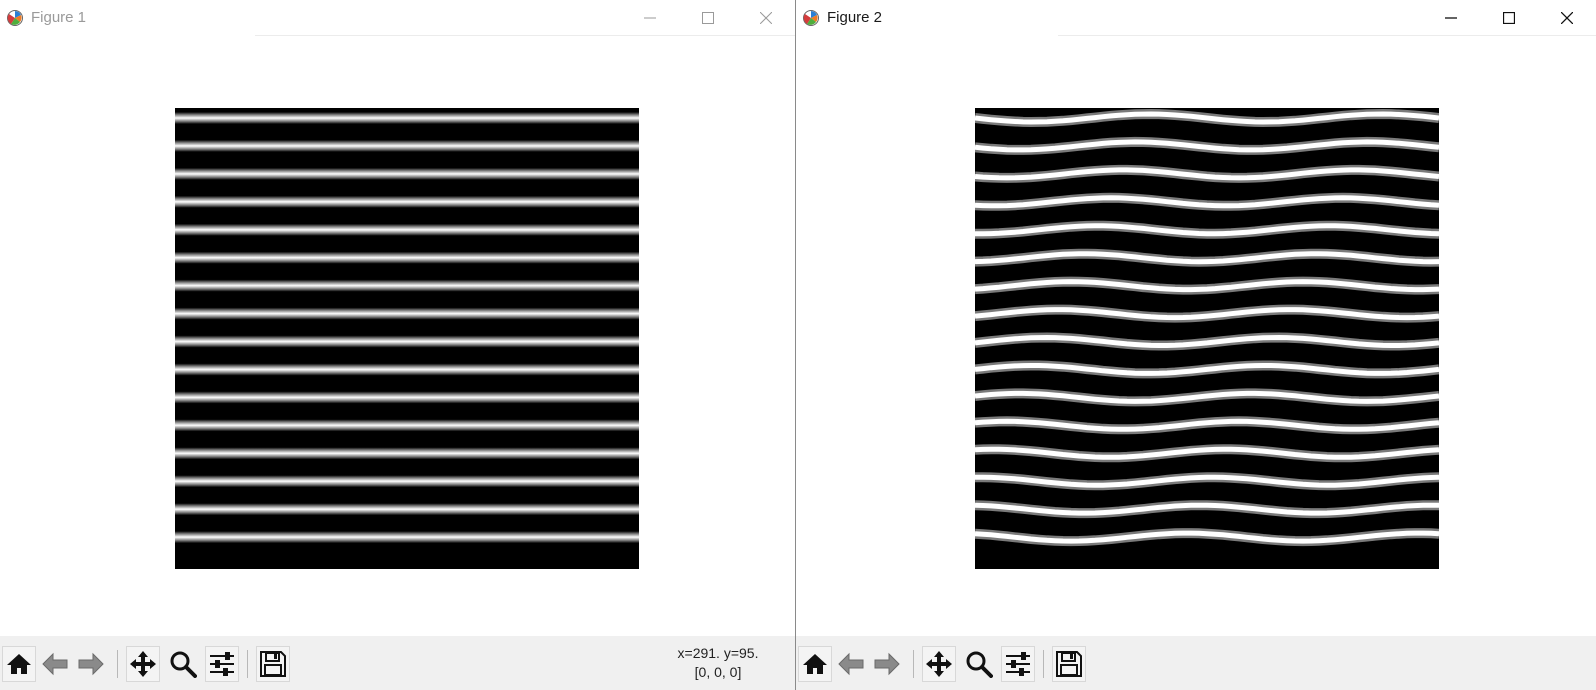 This screenshot has height=690, width=1596. What do you see at coordinates (1196, 663) in the screenshot?
I see `navigation-toolbar` at bounding box center [1196, 663].